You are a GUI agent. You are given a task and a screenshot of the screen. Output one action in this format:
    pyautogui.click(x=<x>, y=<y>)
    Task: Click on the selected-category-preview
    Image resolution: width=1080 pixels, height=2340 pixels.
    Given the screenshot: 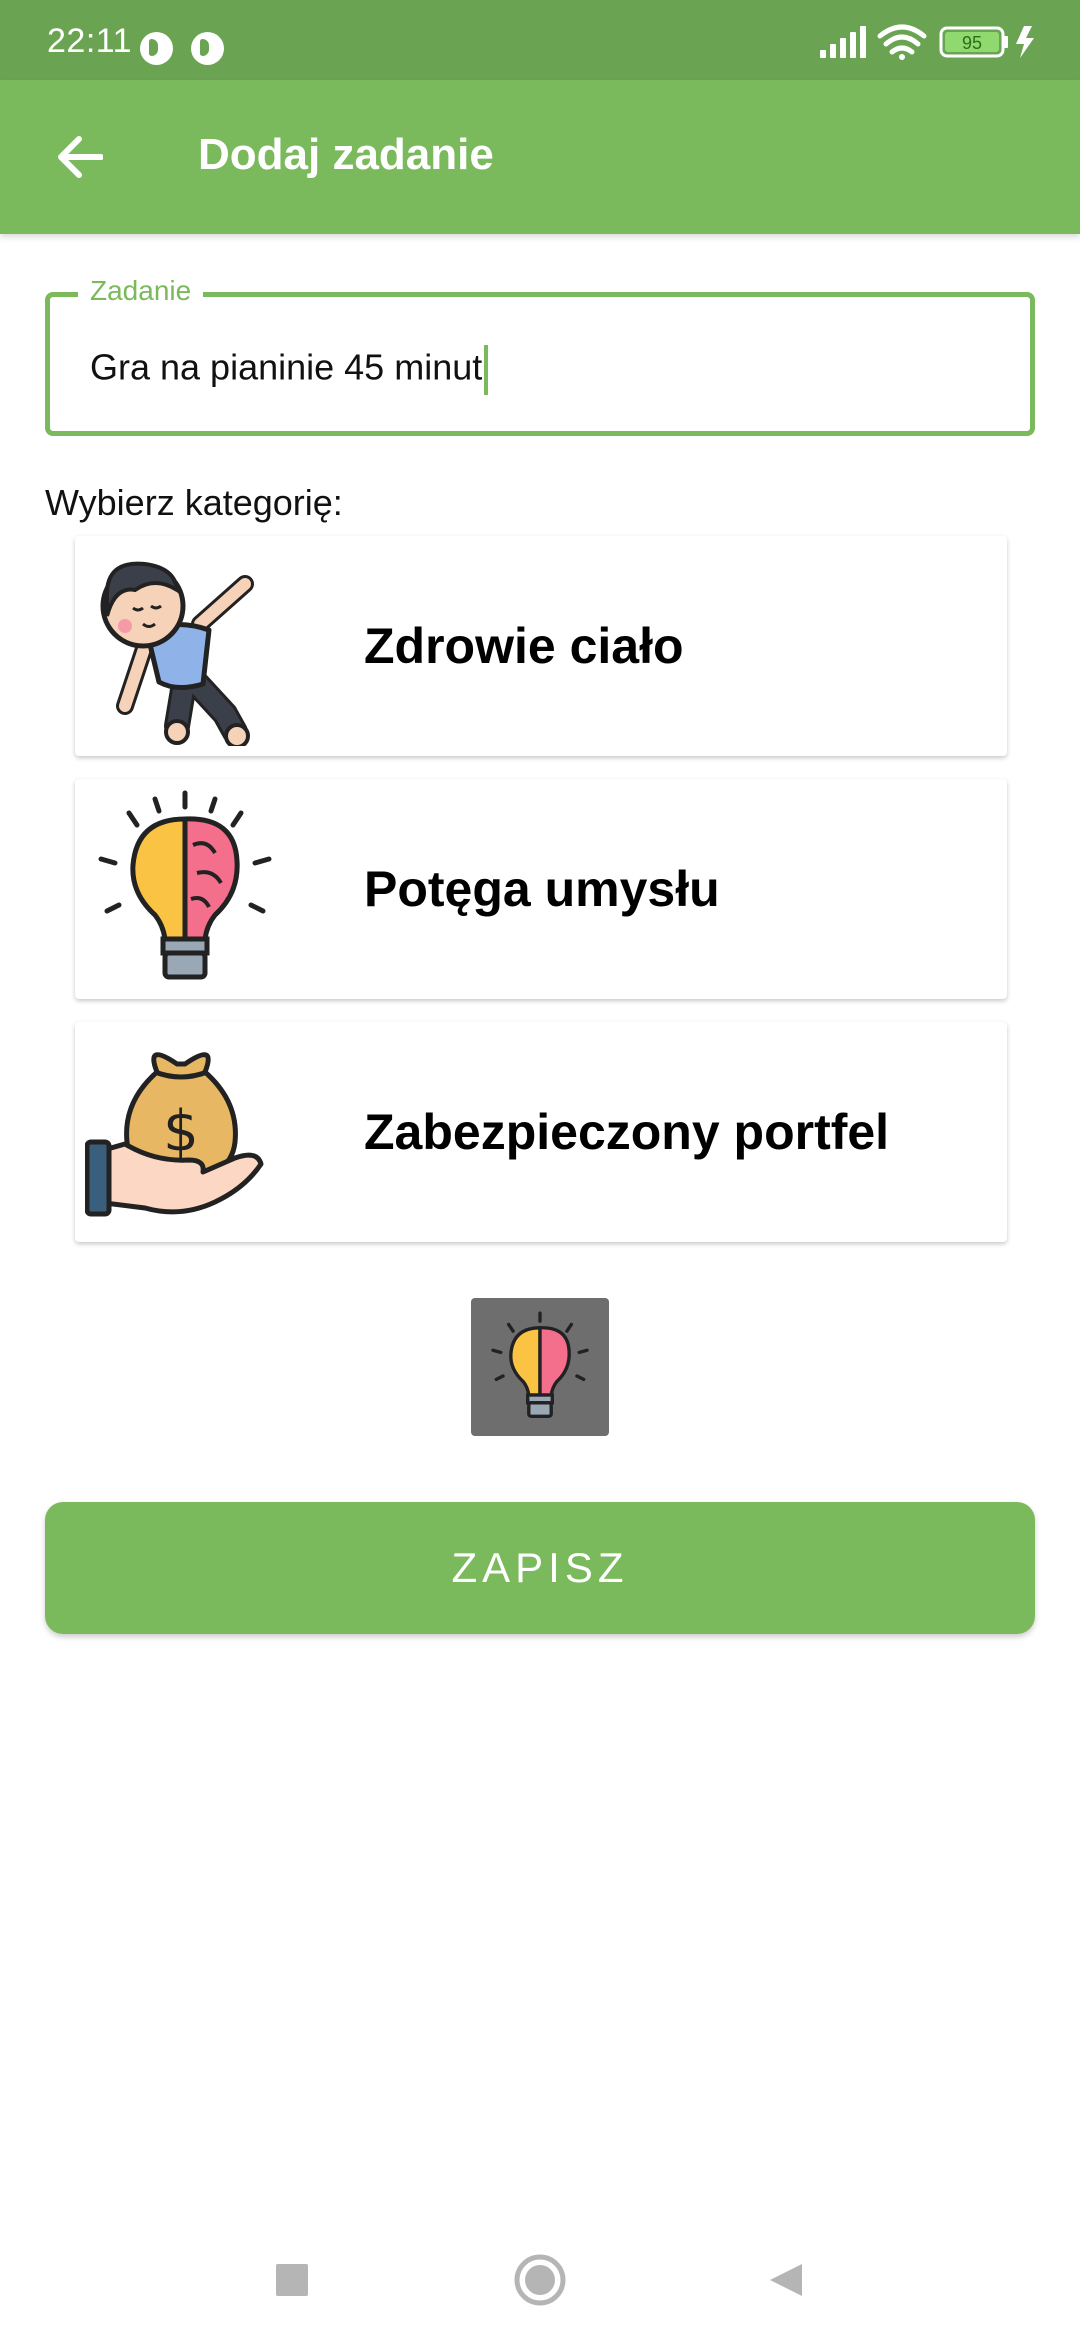 What is the action you would take?
    pyautogui.click(x=540, y=1367)
    